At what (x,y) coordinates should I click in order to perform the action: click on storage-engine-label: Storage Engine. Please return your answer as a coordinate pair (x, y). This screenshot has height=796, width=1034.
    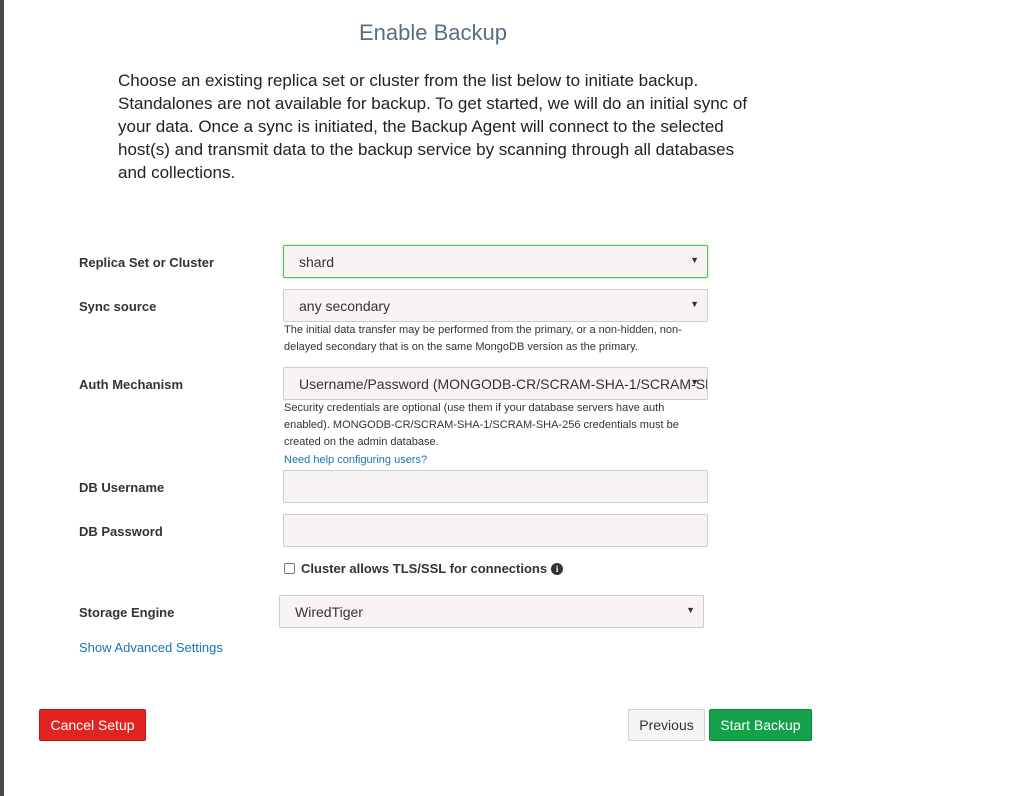
    Looking at the image, I should click on (127, 612).